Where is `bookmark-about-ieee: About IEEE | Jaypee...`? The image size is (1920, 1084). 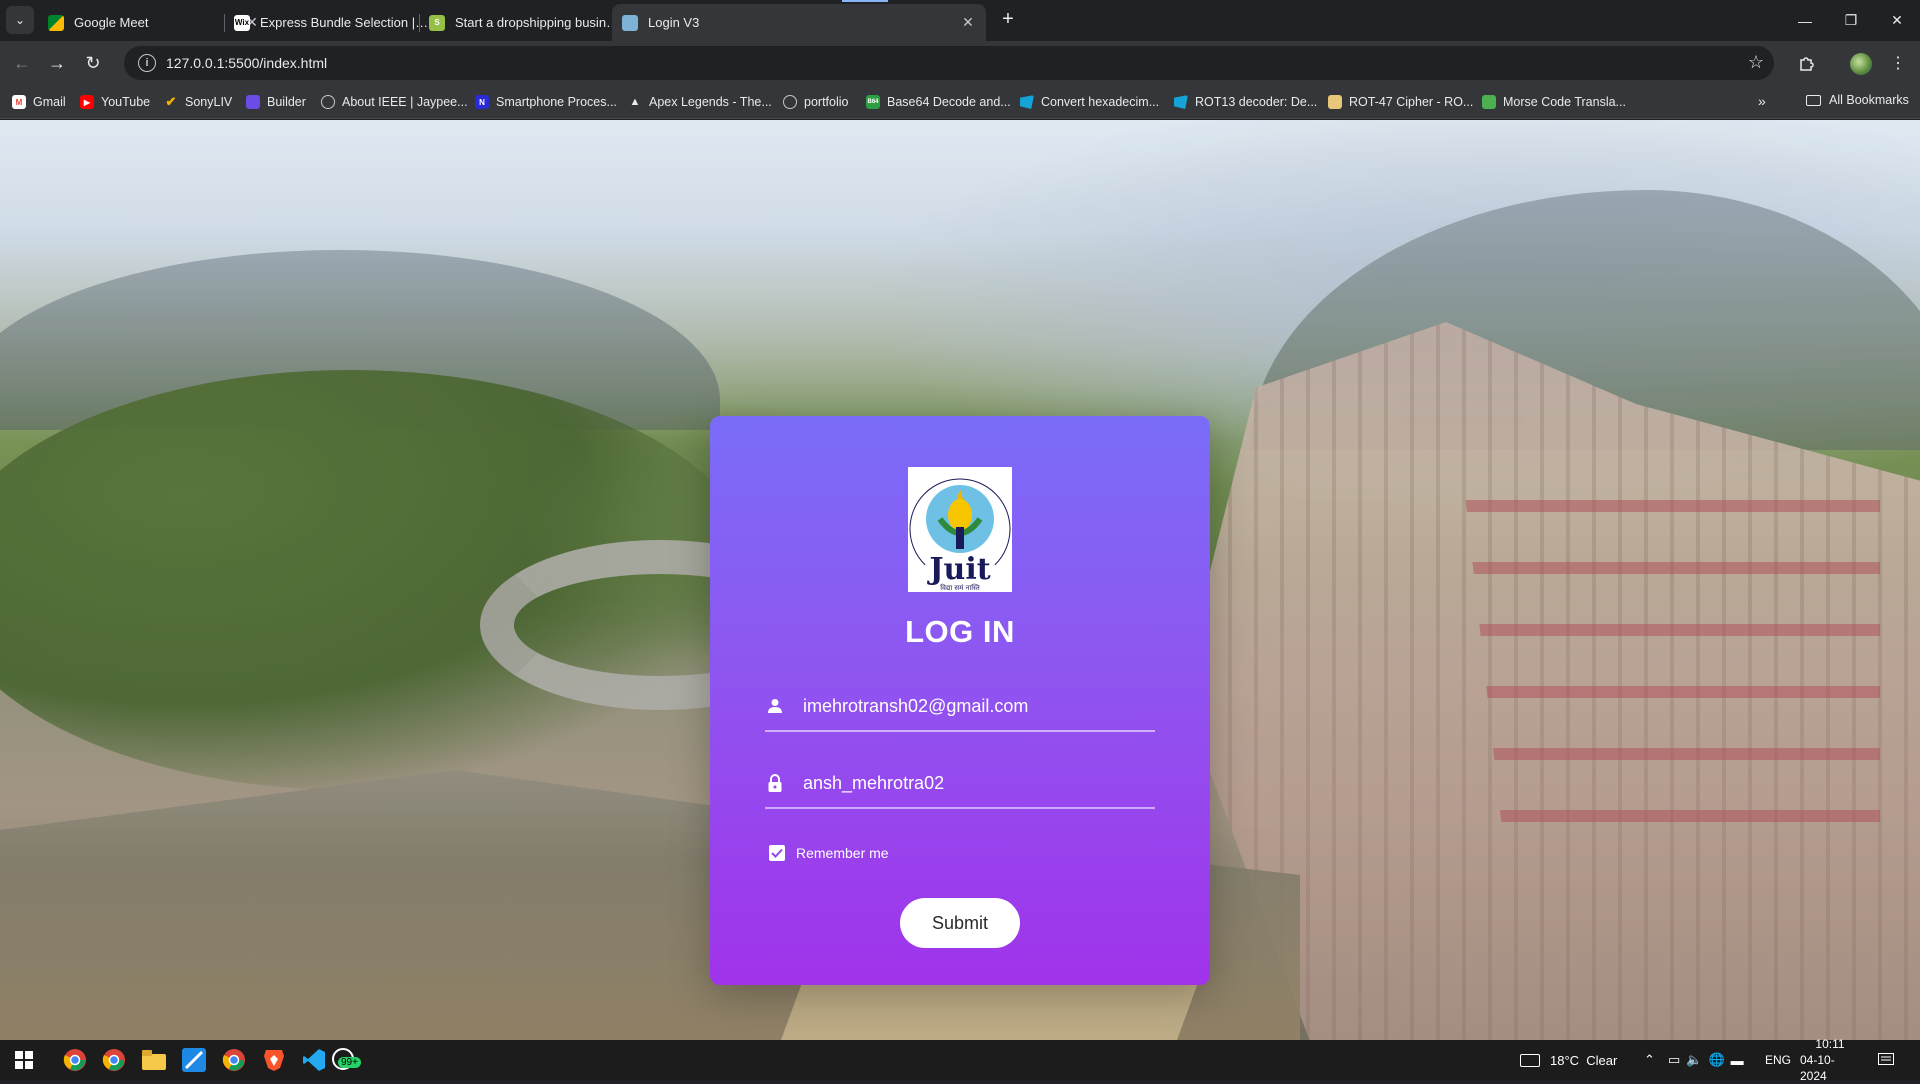
bookmark-about-ieee: About IEEE | Jaypee... is located at coordinates (394, 102).